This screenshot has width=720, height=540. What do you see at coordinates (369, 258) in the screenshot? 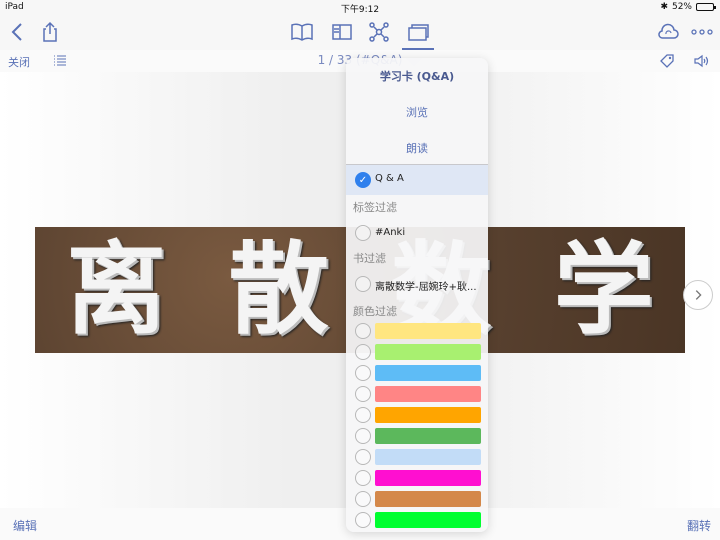
I see `book-filter-header: 书过滤` at bounding box center [369, 258].